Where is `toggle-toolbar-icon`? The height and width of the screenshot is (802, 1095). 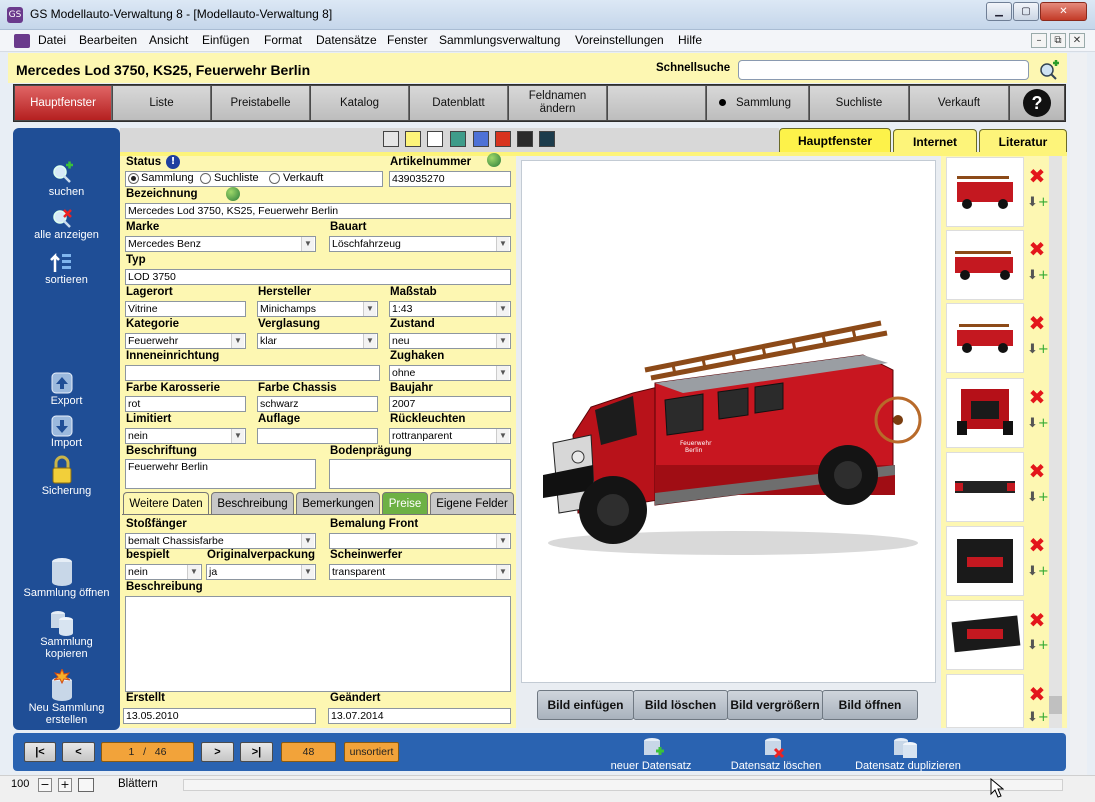 toggle-toolbar-icon is located at coordinates (86, 785).